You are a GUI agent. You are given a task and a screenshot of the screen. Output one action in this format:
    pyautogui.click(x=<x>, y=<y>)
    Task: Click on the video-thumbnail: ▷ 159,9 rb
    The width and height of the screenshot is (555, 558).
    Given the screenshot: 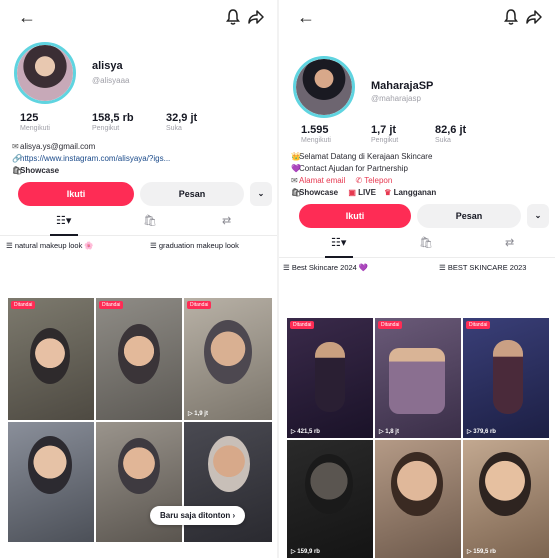 What is the action you would take?
    pyautogui.click(x=330, y=499)
    